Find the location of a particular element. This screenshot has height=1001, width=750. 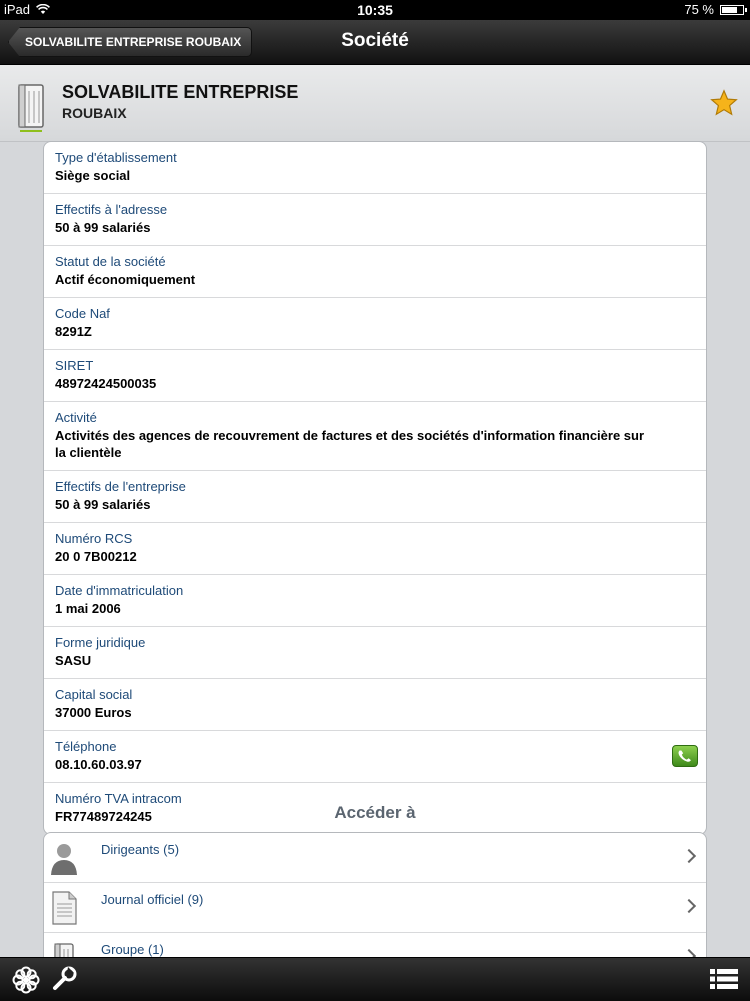

detail-label: Forme juridique is located at coordinates (100, 642).